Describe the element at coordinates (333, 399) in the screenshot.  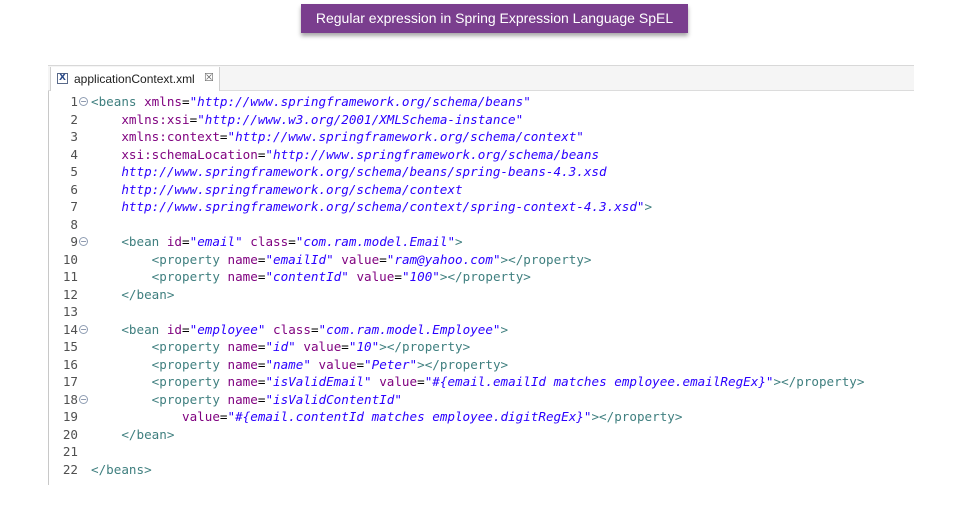
I see `code-token: "isValidContentId"` at that location.